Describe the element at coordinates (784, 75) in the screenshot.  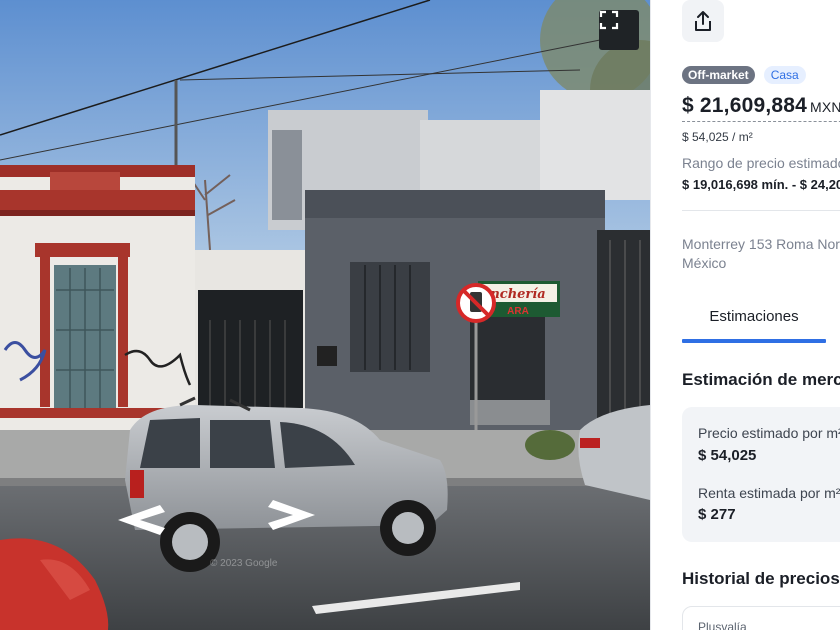
I see `property-type-badge: Casa` at that location.